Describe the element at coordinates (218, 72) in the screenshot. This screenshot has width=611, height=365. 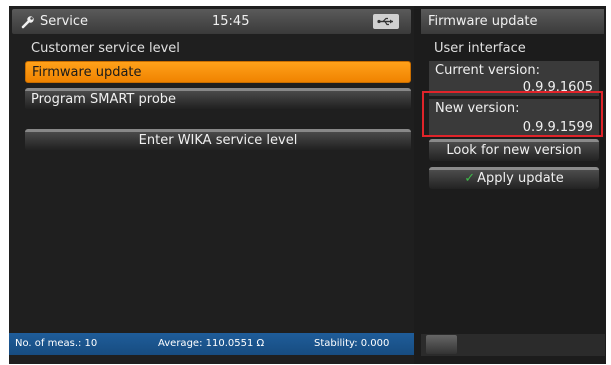
I see `firmware-update-item: Firmware update` at that location.